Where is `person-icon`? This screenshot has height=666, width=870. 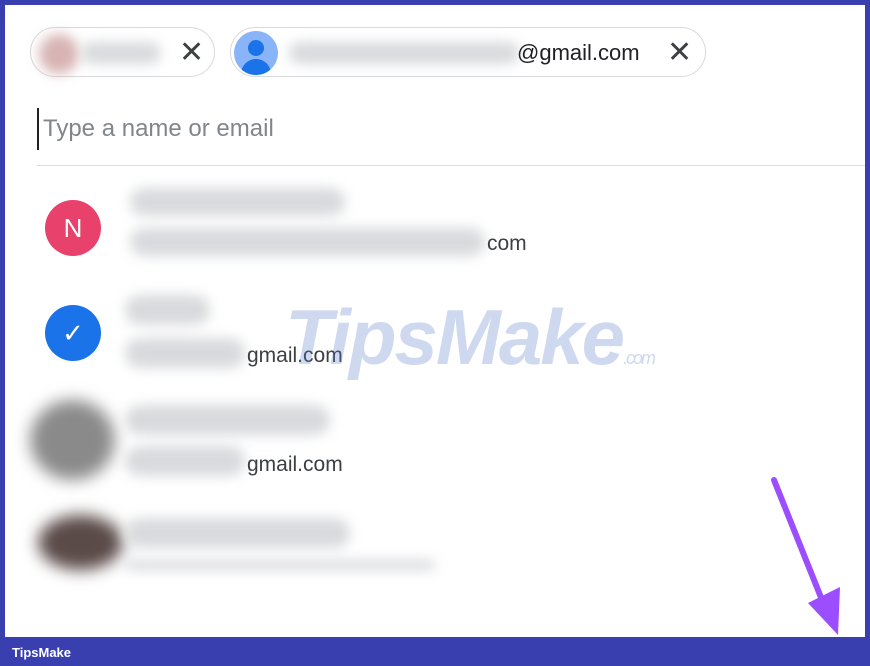
person-icon is located at coordinates (256, 53).